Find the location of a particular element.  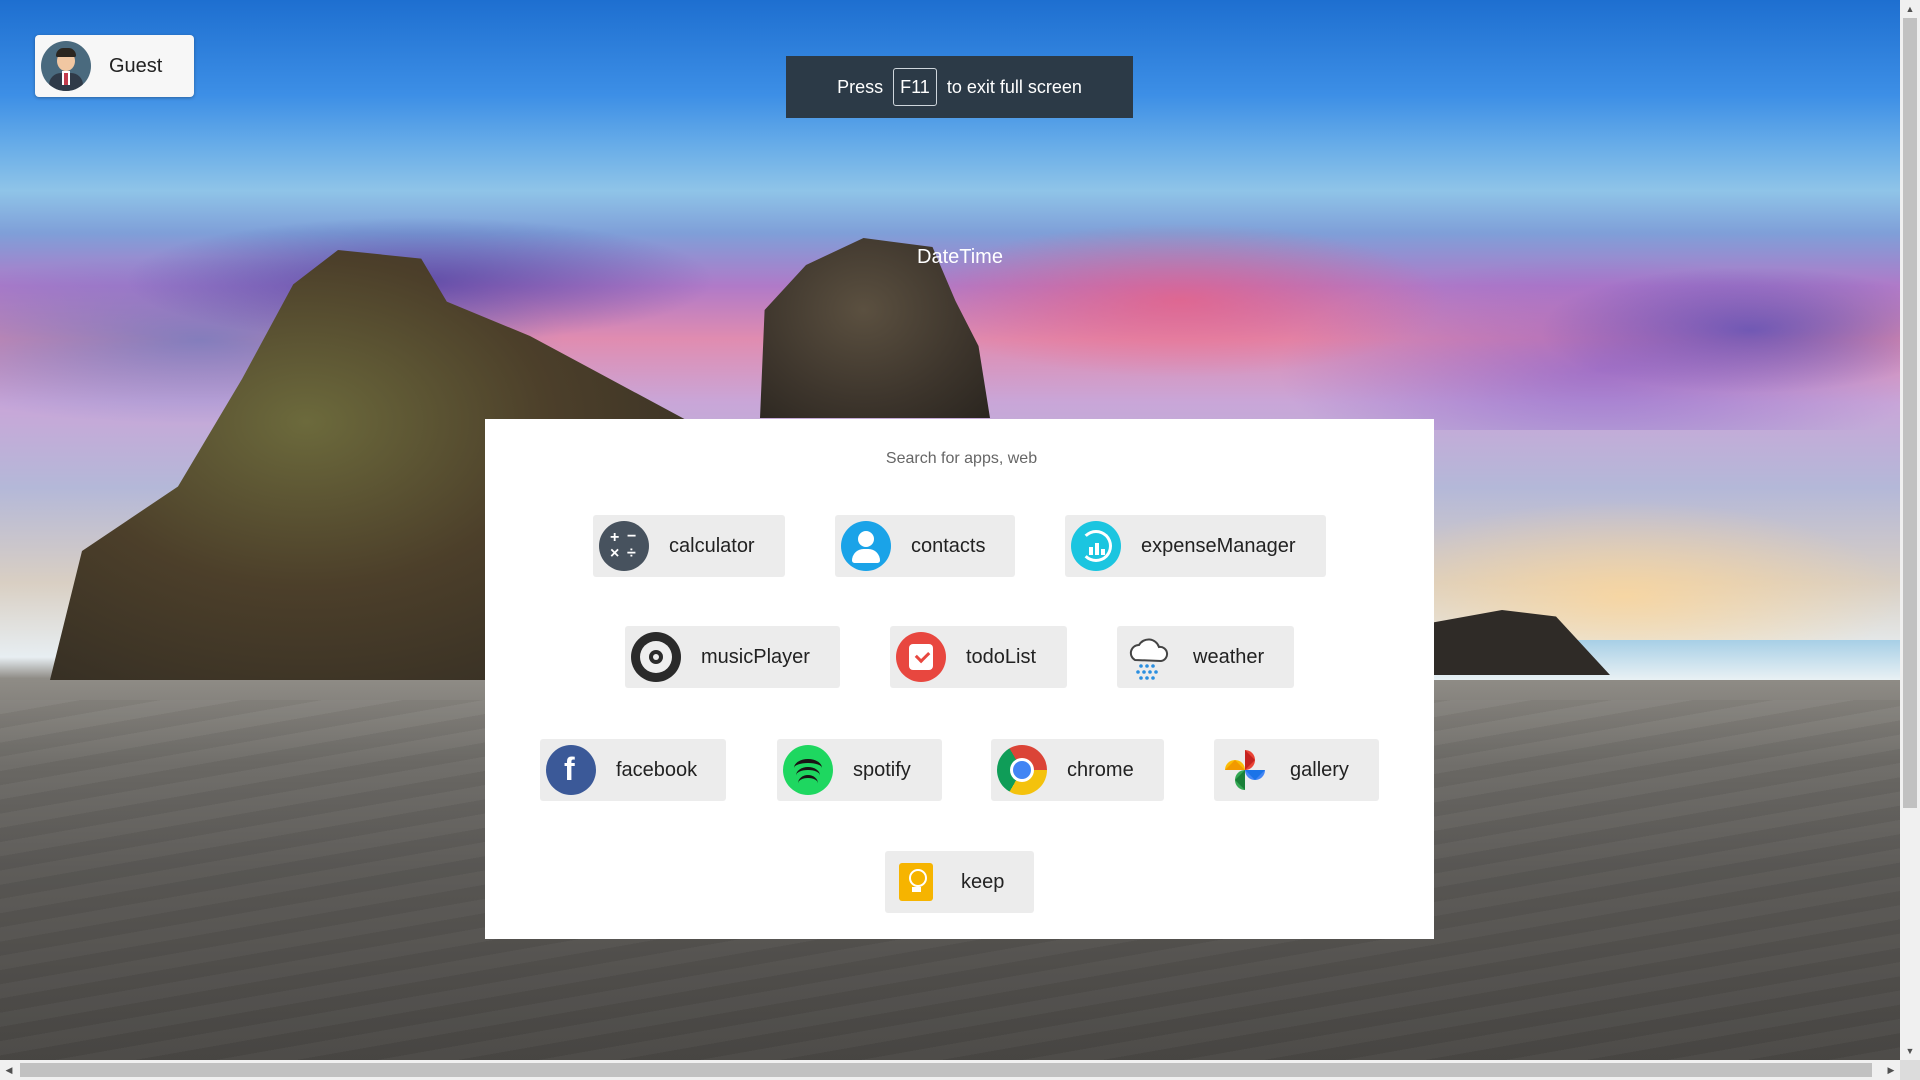

f11-key: F11 is located at coordinates (915, 87).